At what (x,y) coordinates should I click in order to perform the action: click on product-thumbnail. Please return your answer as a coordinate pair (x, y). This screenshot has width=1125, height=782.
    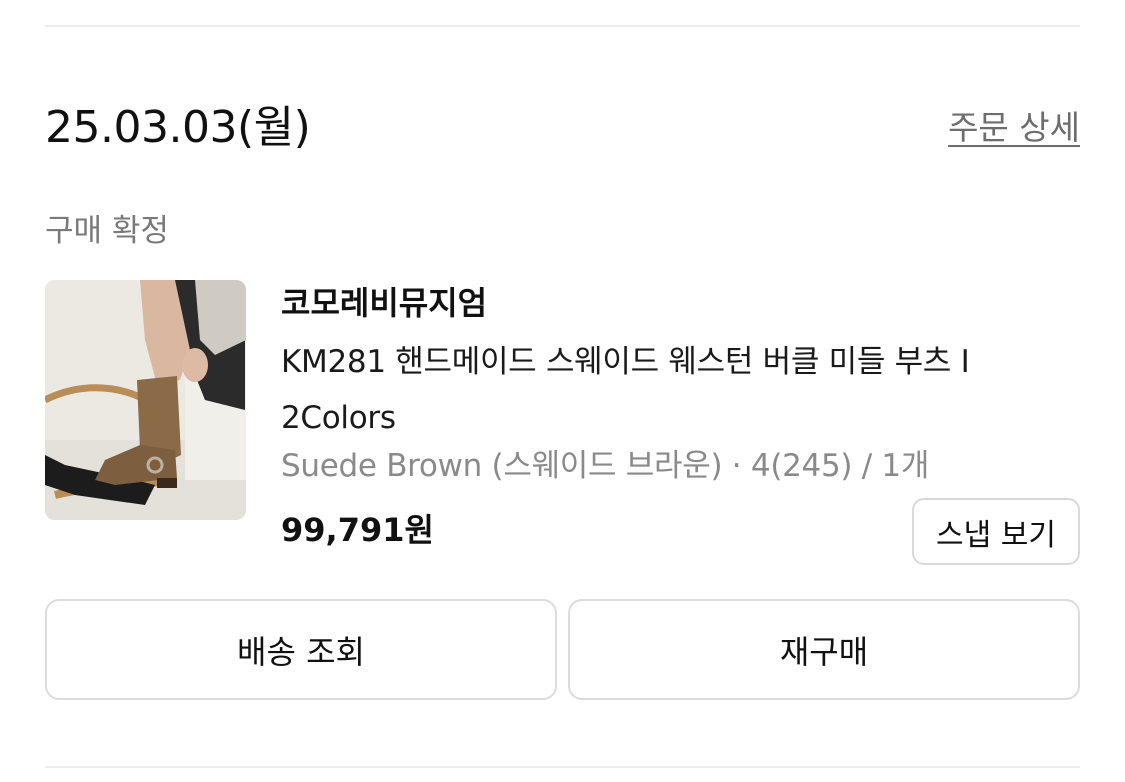
    Looking at the image, I should click on (145, 400).